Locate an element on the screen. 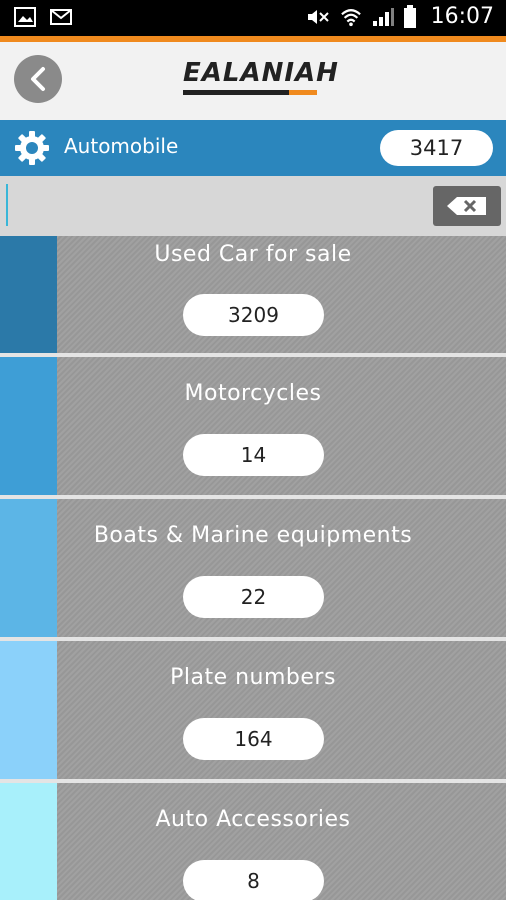 Image resolution: width=506 pixels, height=900 pixels. chevron-left-icon is located at coordinates (38, 79).